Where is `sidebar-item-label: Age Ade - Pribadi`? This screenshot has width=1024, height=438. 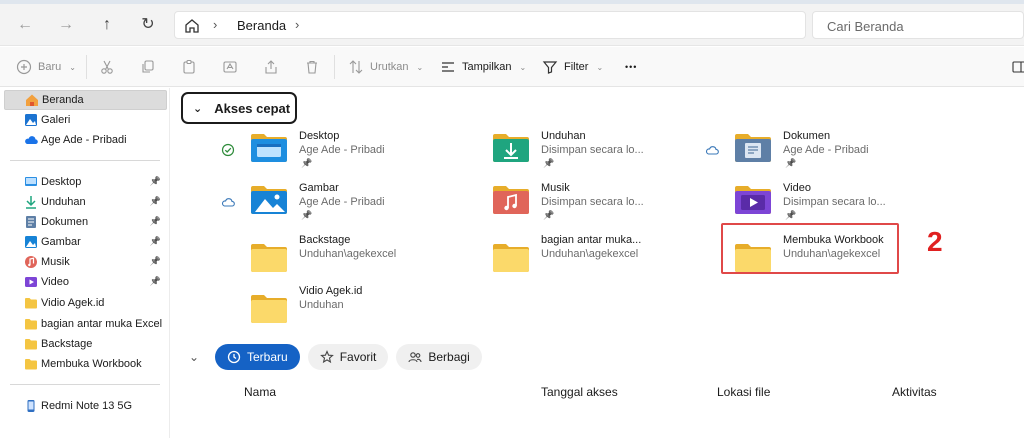 sidebar-item-label: Age Ade - Pribadi is located at coordinates (84, 140).